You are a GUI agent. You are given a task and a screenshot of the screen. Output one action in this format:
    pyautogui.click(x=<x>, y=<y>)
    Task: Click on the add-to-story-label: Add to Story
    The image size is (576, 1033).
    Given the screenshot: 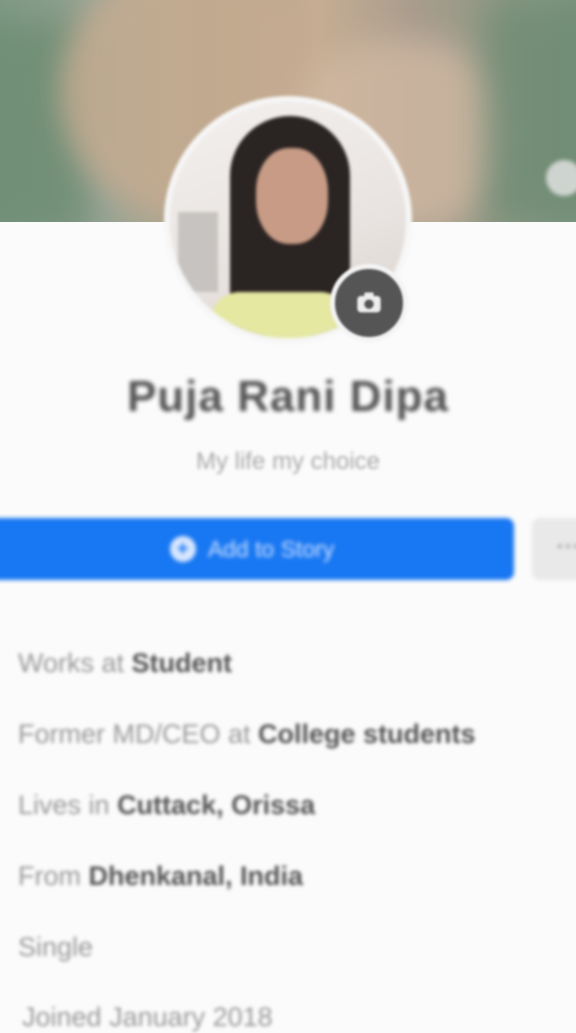 What is the action you would take?
    pyautogui.click(x=271, y=548)
    